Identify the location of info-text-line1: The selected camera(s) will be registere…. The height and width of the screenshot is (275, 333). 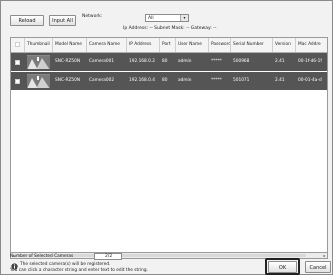
(65, 264).